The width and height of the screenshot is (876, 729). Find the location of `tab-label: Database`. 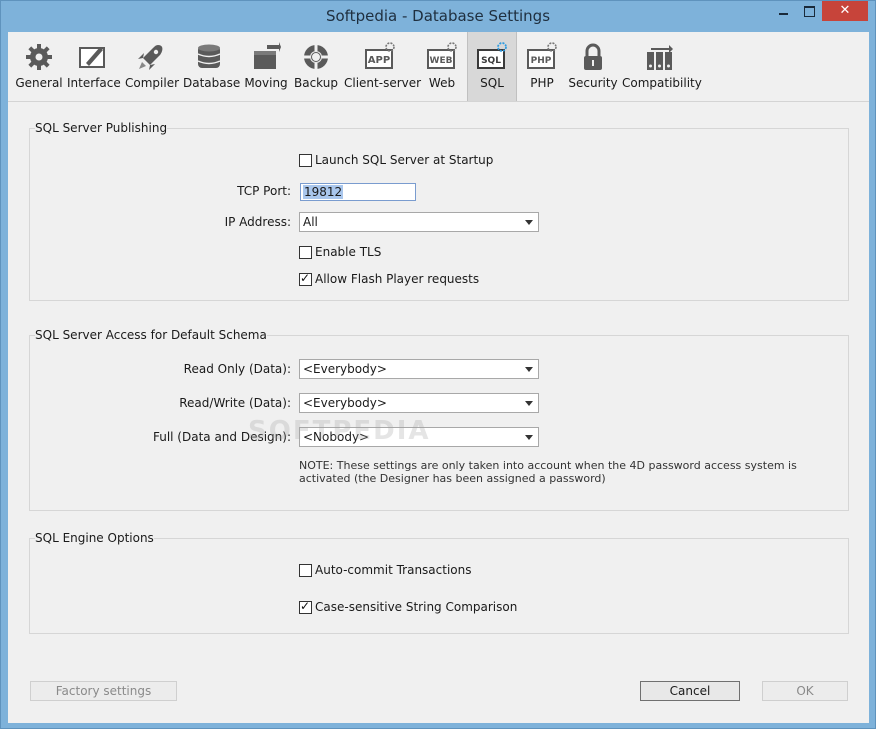

tab-label: Database is located at coordinates (212, 83).